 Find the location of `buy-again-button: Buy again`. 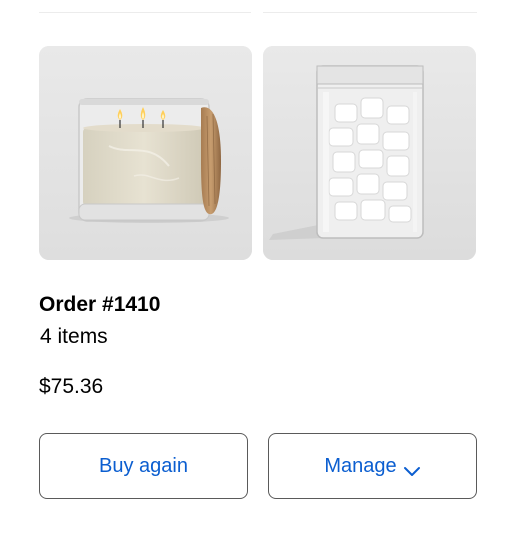

buy-again-button: Buy again is located at coordinates (143, 466).